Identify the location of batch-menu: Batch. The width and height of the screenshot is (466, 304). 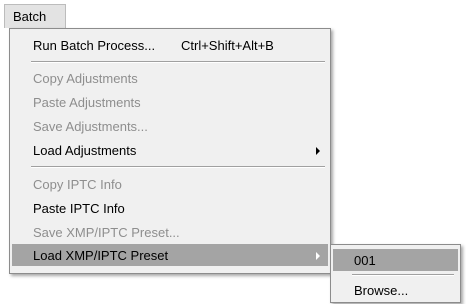
(35, 16).